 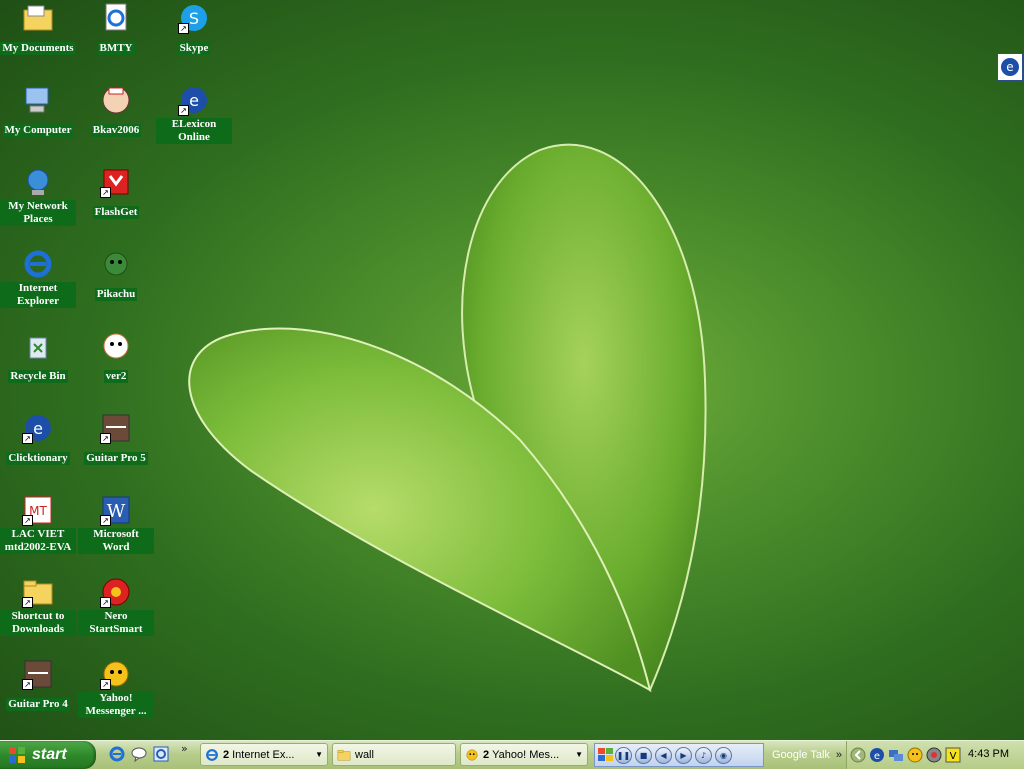 What do you see at coordinates (38, 100) in the screenshot?
I see `computer-icon` at bounding box center [38, 100].